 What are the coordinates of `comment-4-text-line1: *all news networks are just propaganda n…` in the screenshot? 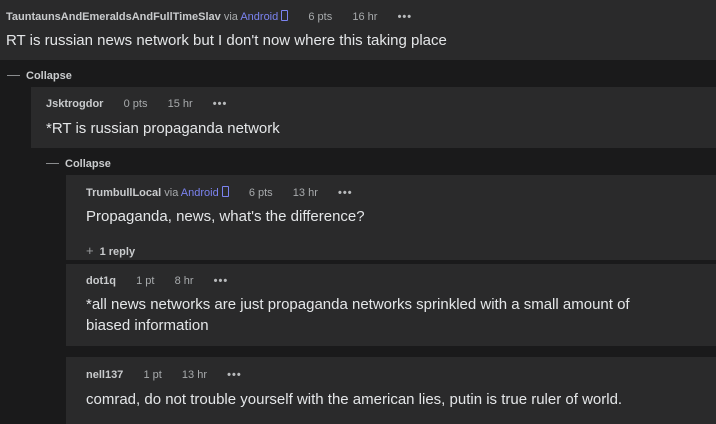 It's located at (358, 304).